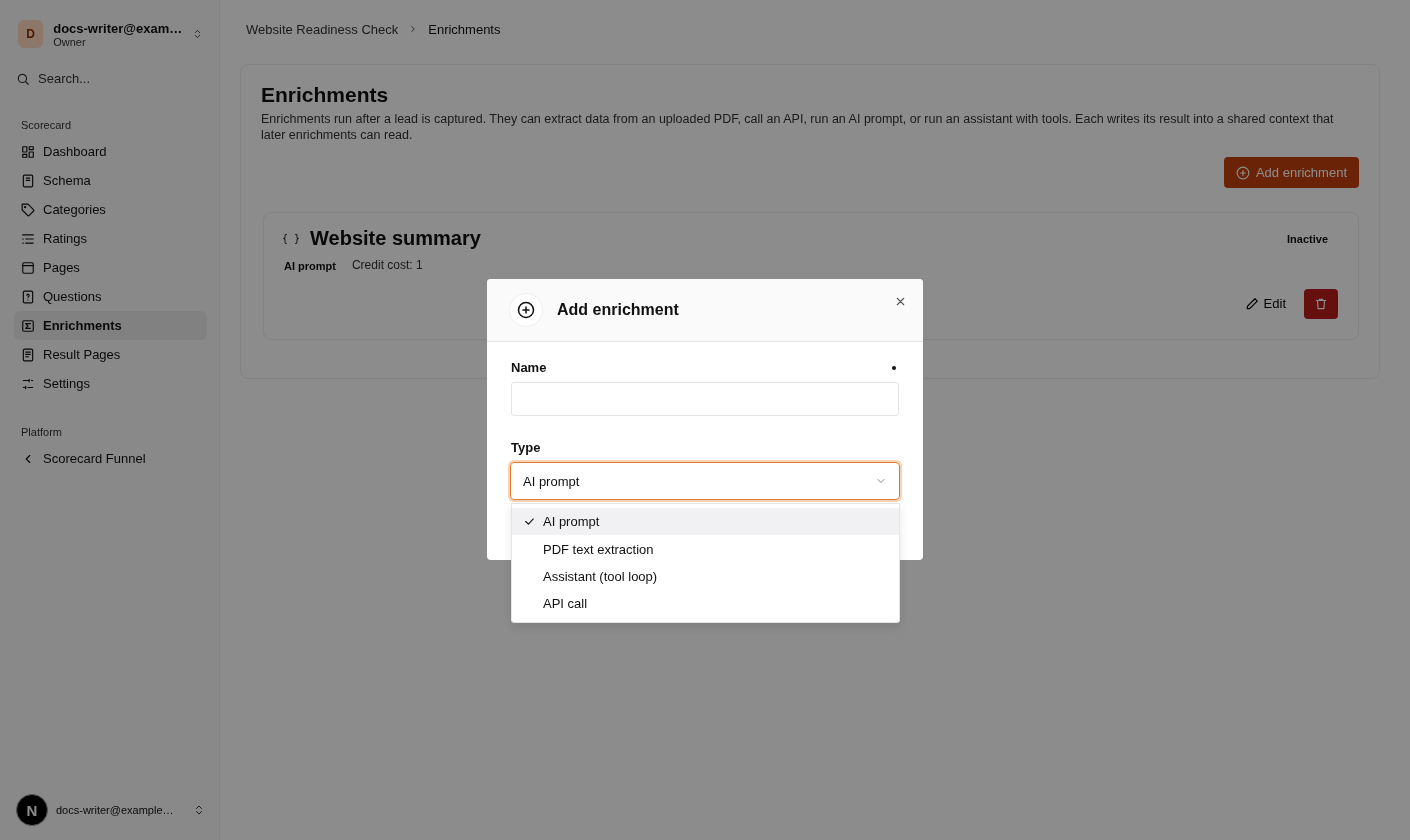  Describe the element at coordinates (28, 296) in the screenshot. I see `question-icon` at that location.